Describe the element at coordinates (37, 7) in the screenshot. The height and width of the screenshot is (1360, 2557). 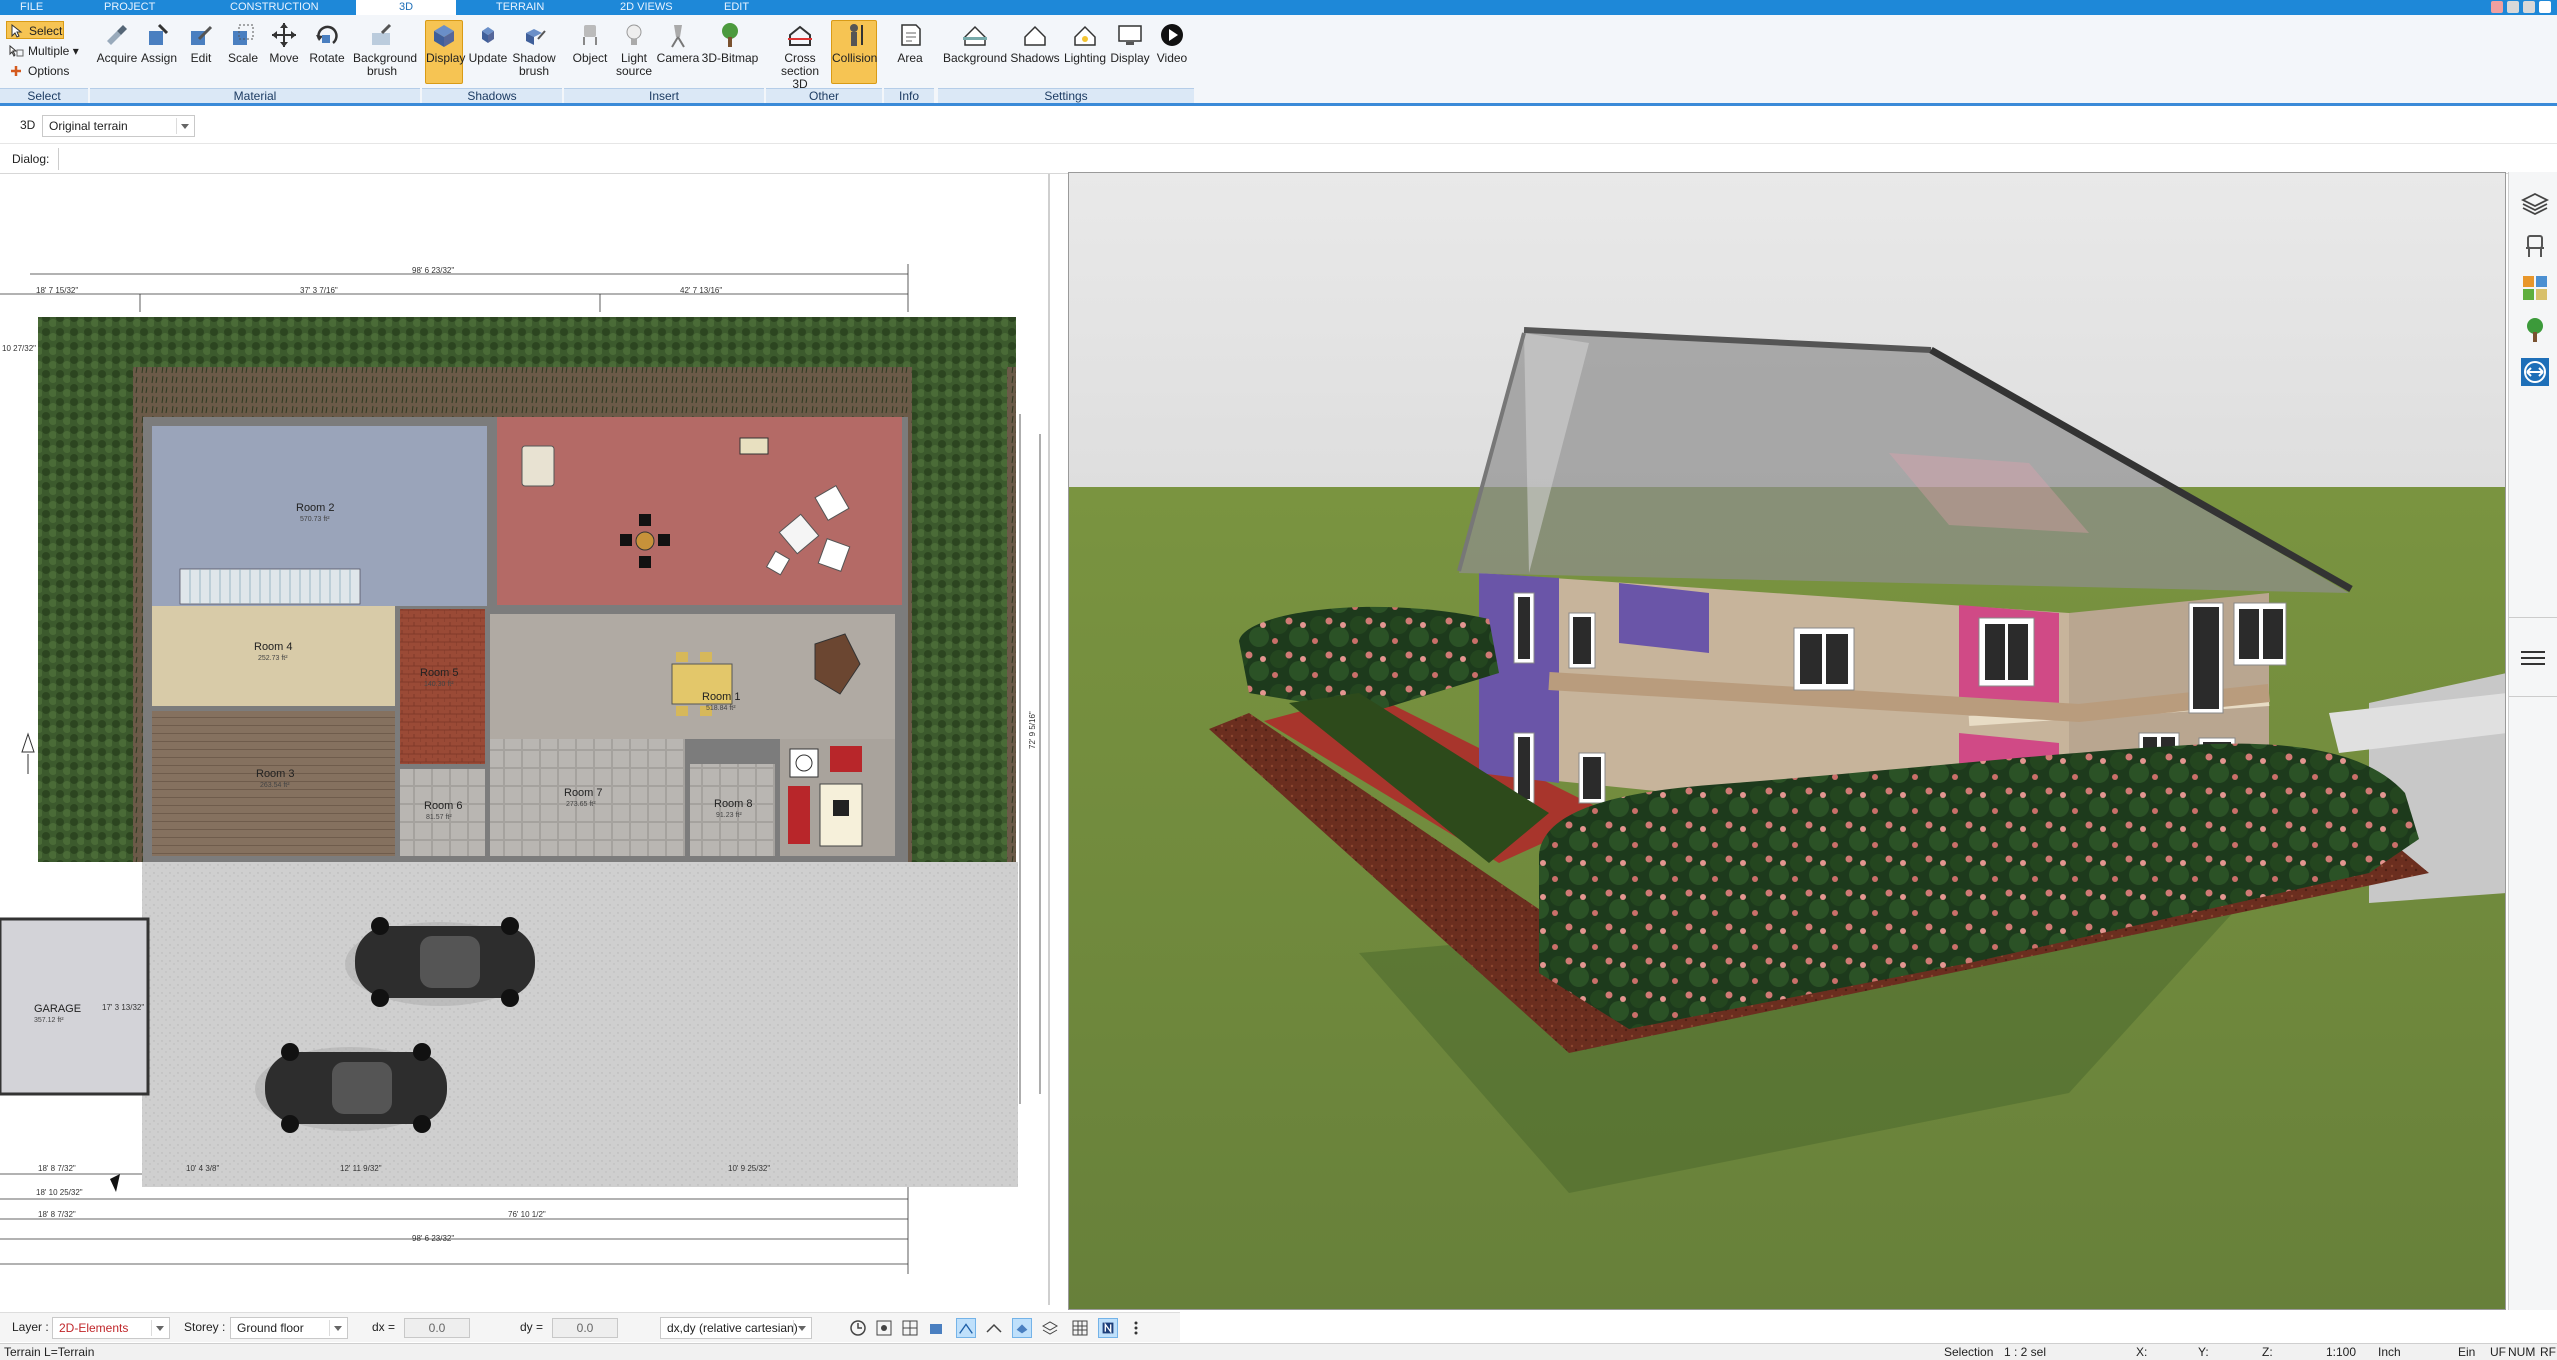
I see `tab-file: FILE` at that location.